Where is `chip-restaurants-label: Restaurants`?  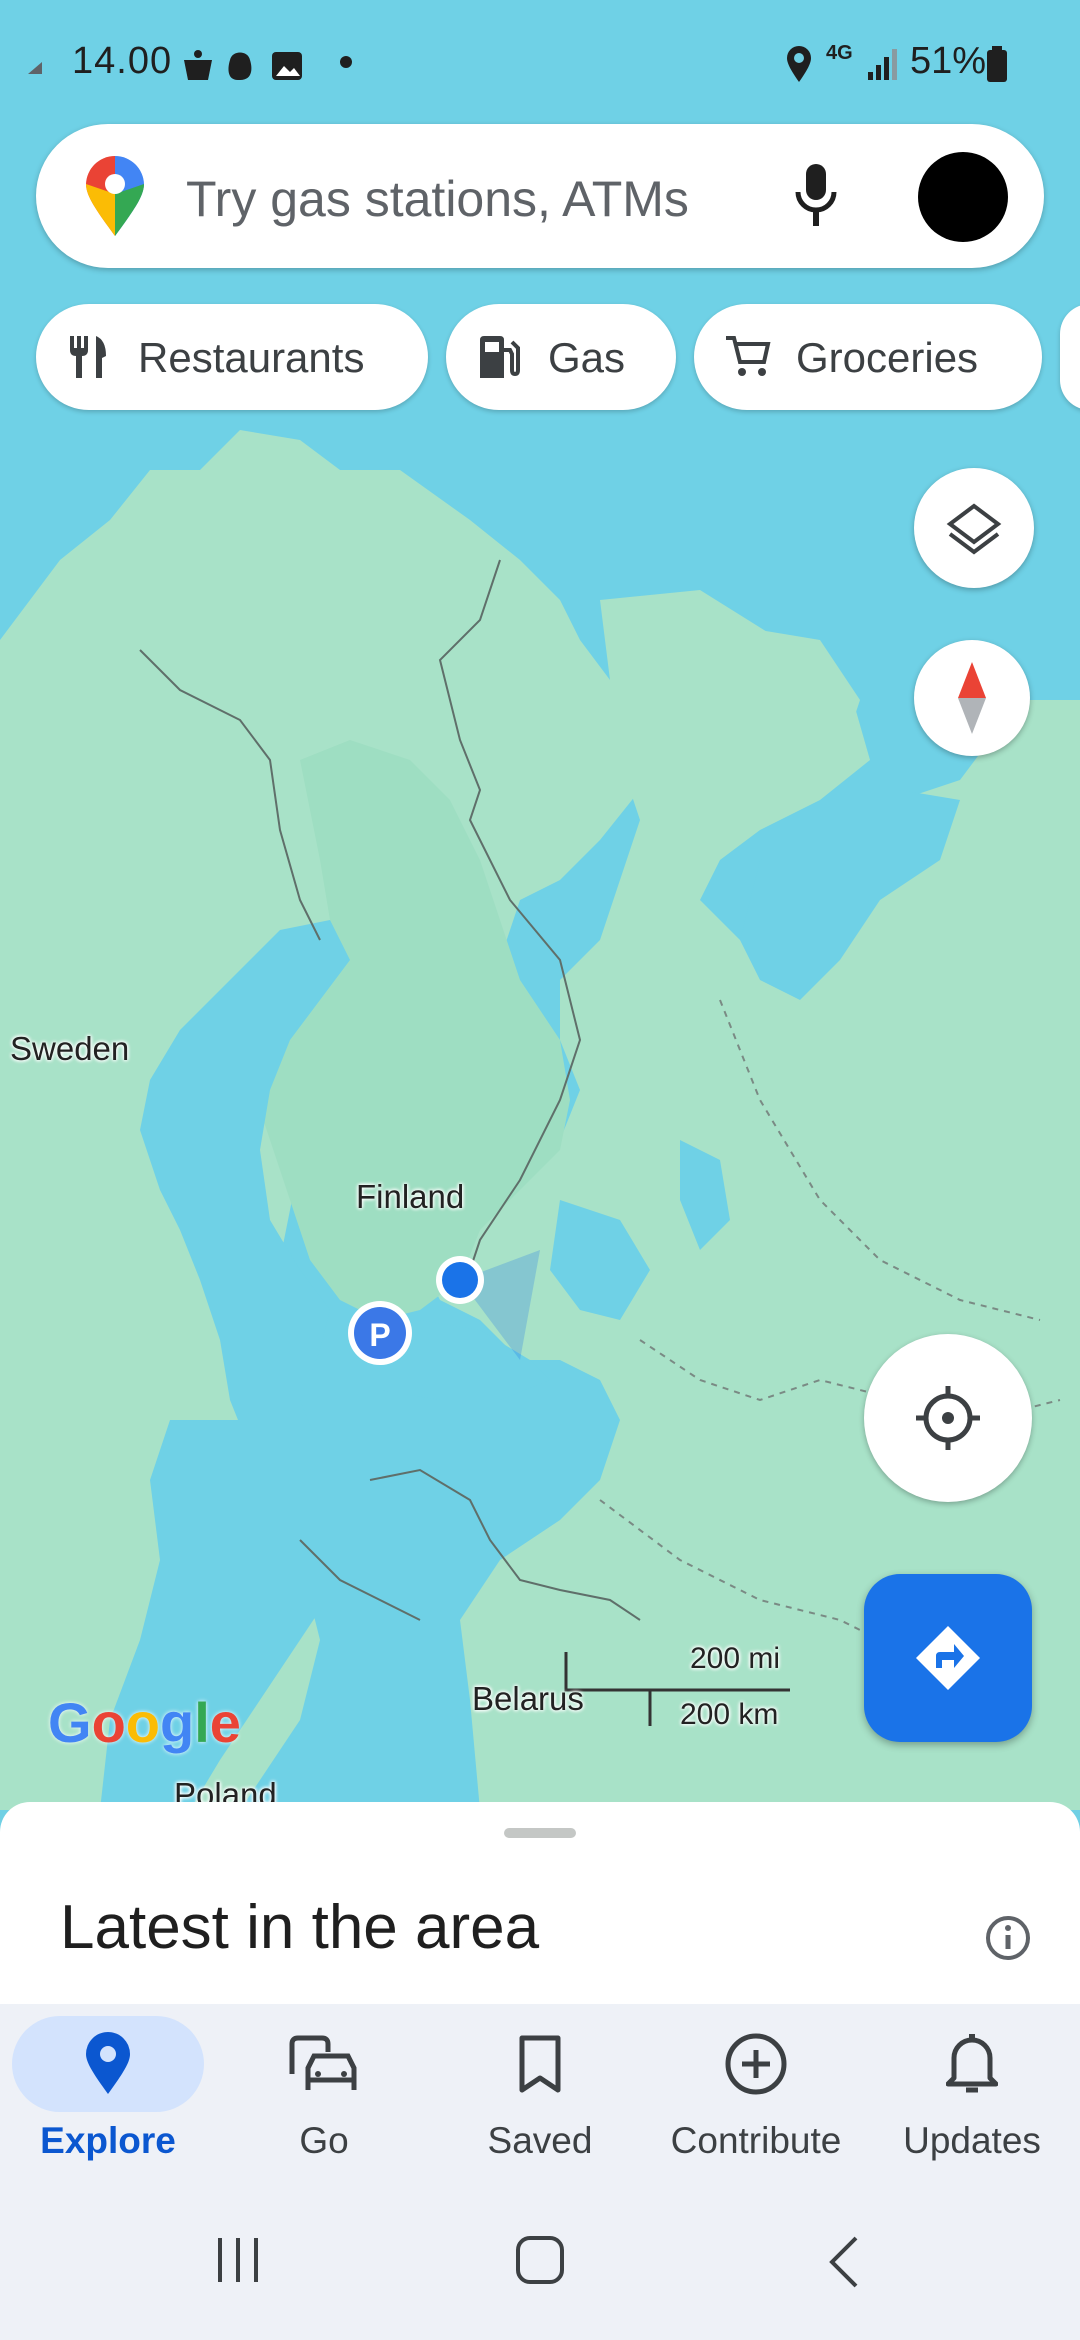
chip-restaurants-label: Restaurants is located at coordinates (251, 357).